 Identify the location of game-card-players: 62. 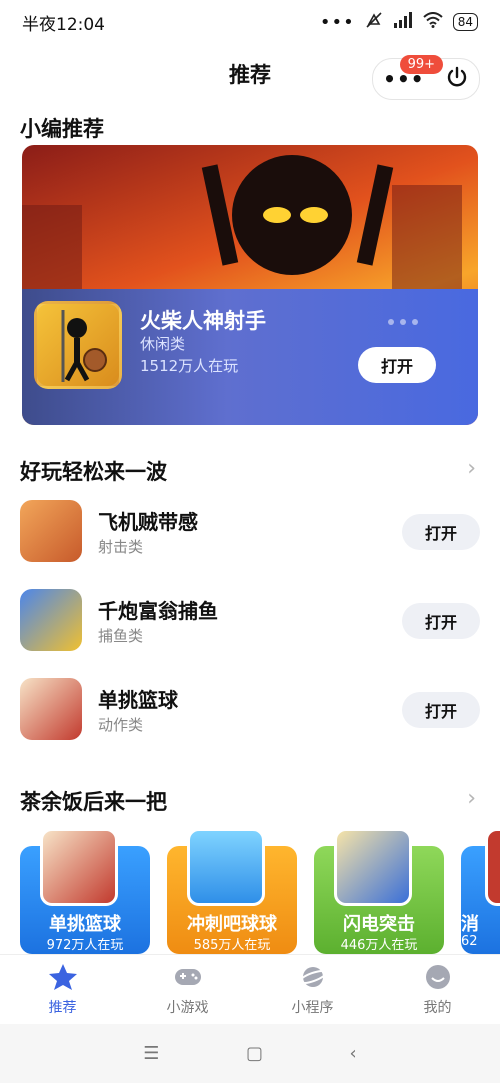
(469, 941).